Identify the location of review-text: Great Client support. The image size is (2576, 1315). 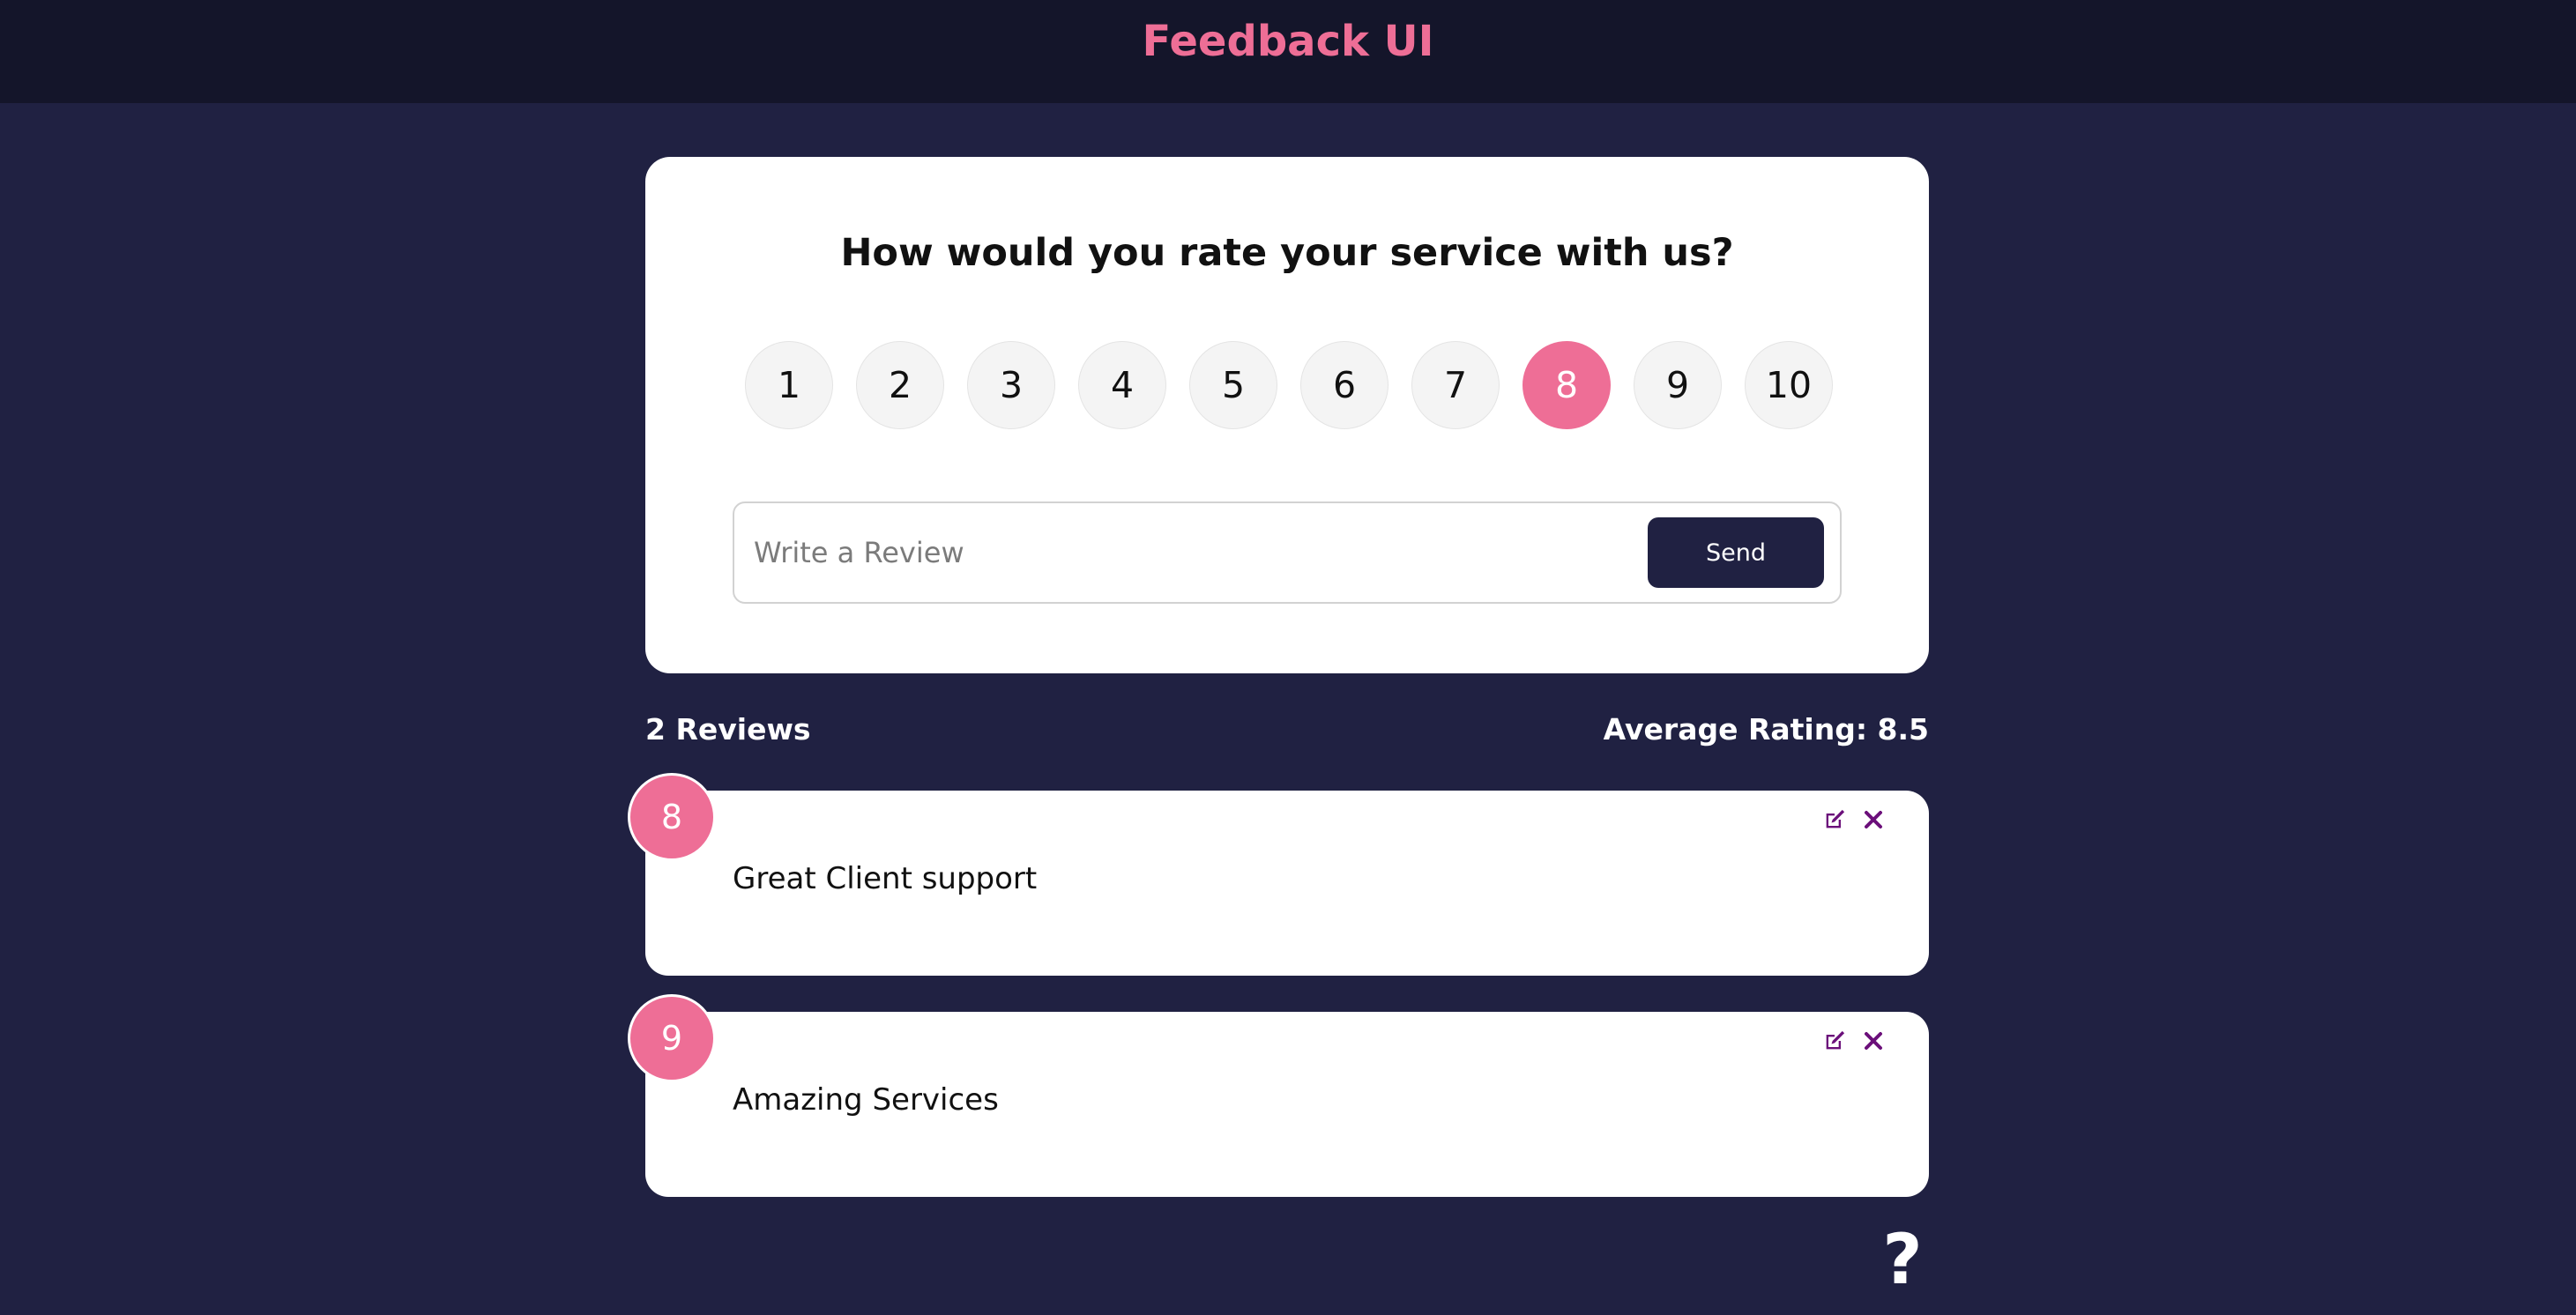
(886, 878).